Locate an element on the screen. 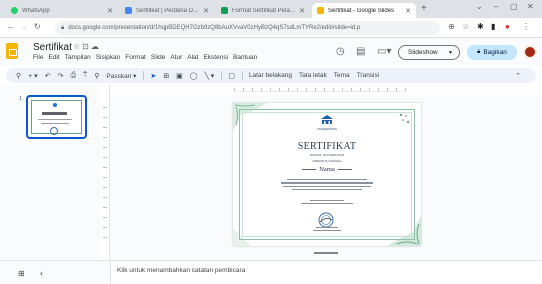 This screenshot has height=284, width=542. certificate-given-to: DIBERIKAN KEPADA is located at coordinates (327, 161).